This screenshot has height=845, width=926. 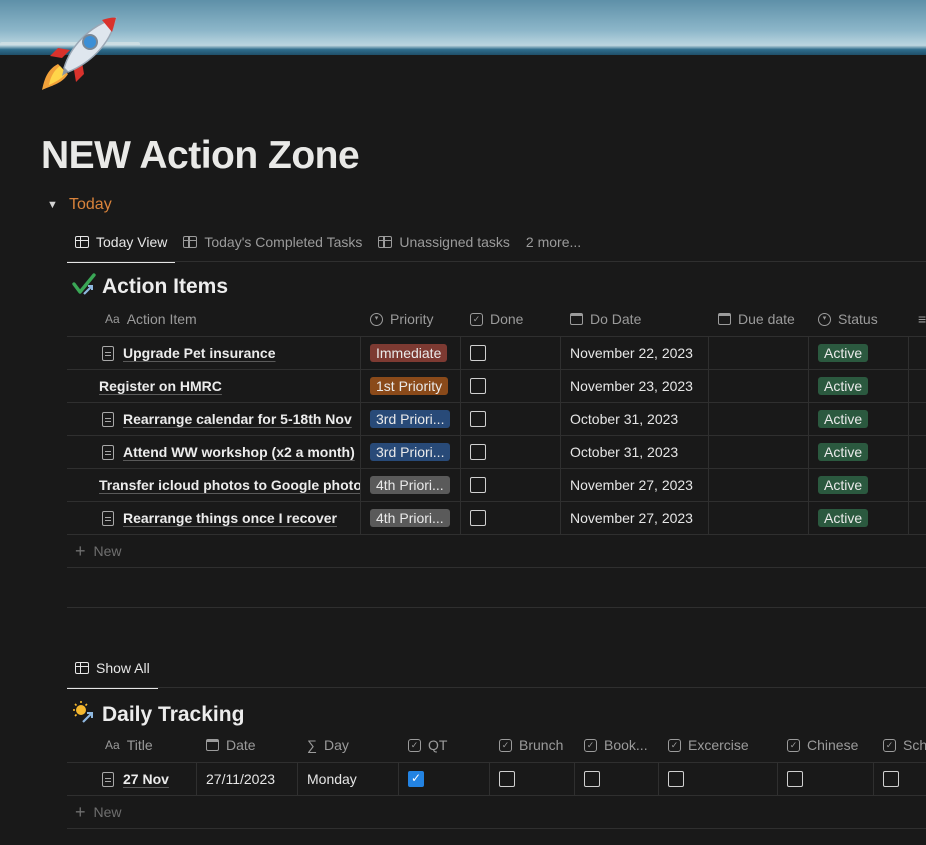 What do you see at coordinates (229, 485) in the screenshot?
I see `row-title: Transfer icloud photos to Google photos` at bounding box center [229, 485].